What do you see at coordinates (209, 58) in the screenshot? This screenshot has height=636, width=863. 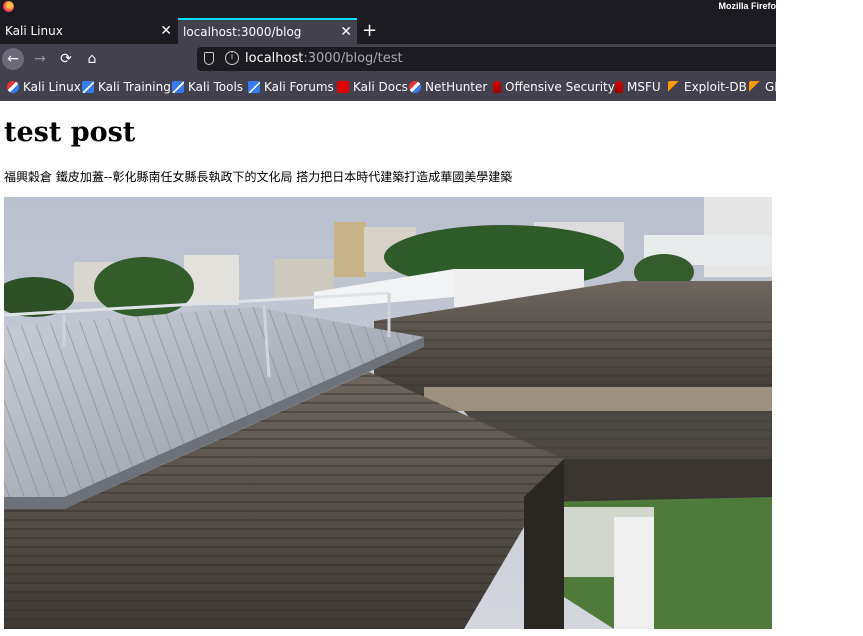 I see `tracking-shield-icon` at bounding box center [209, 58].